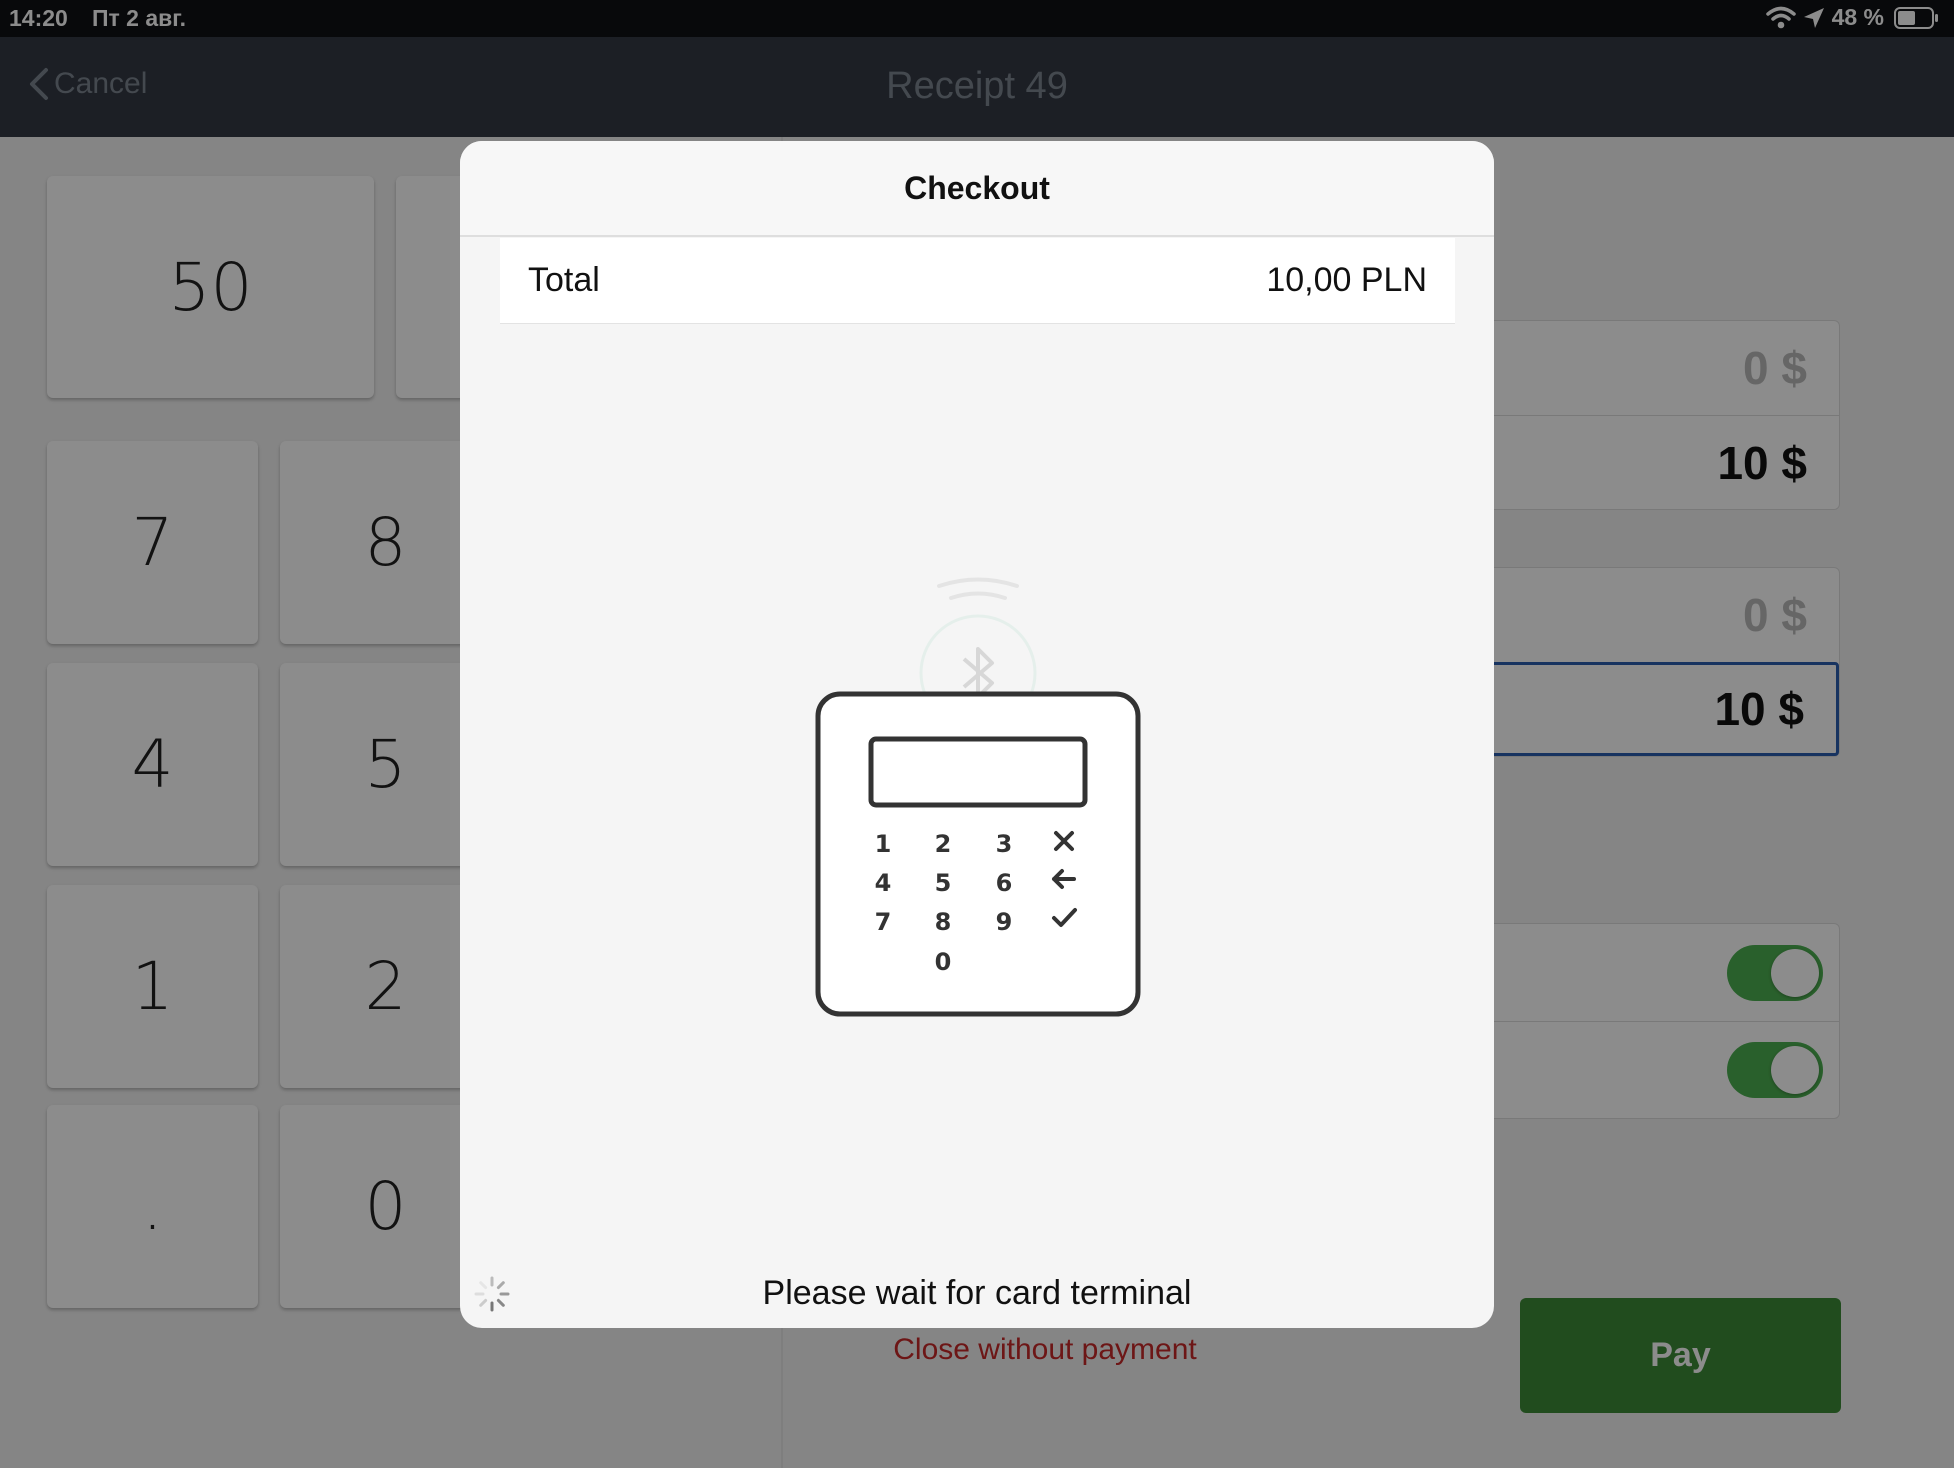  Describe the element at coordinates (1346, 280) in the screenshot. I see `total-value: 10,00 PLN` at that location.